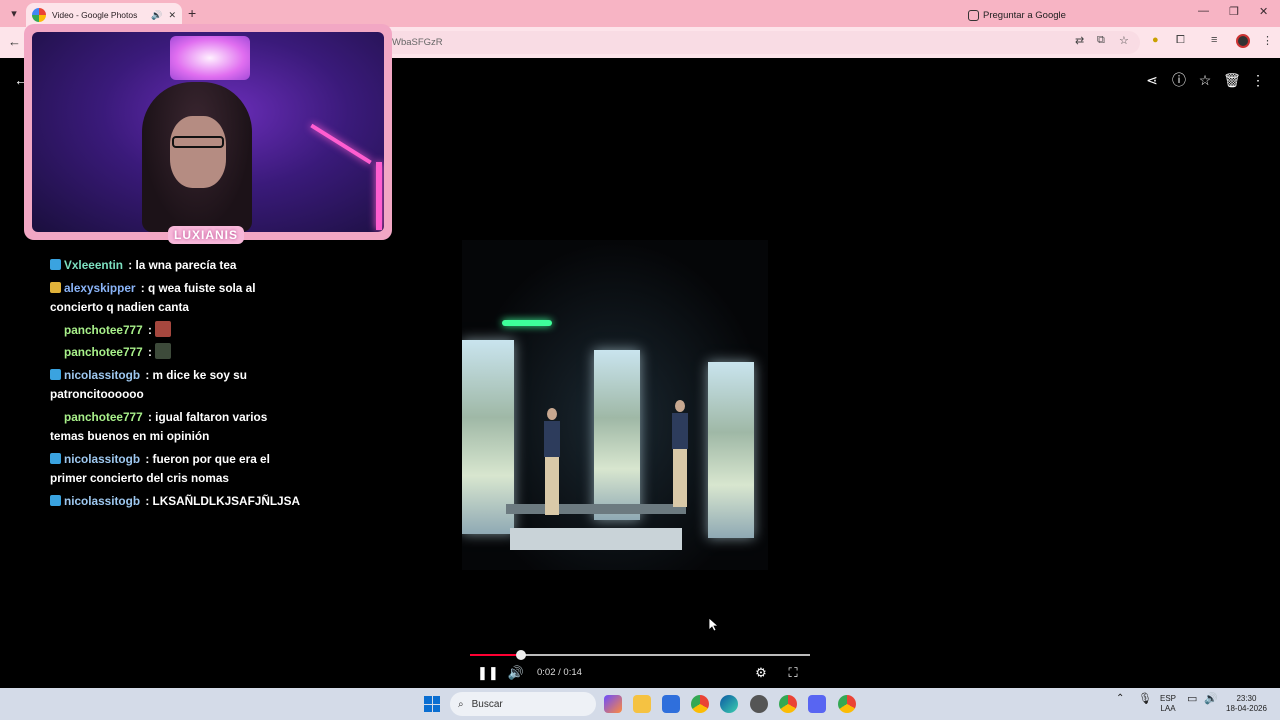  I want to click on new-tab-button: +, so click(192, 13).